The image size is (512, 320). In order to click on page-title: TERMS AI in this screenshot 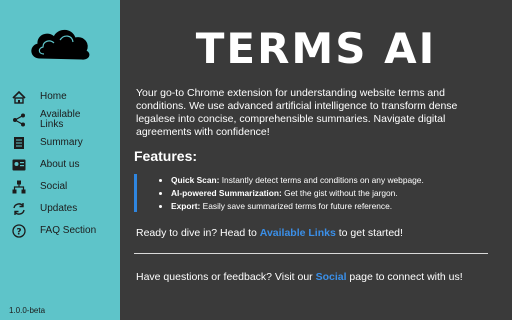, I will do `click(316, 48)`.